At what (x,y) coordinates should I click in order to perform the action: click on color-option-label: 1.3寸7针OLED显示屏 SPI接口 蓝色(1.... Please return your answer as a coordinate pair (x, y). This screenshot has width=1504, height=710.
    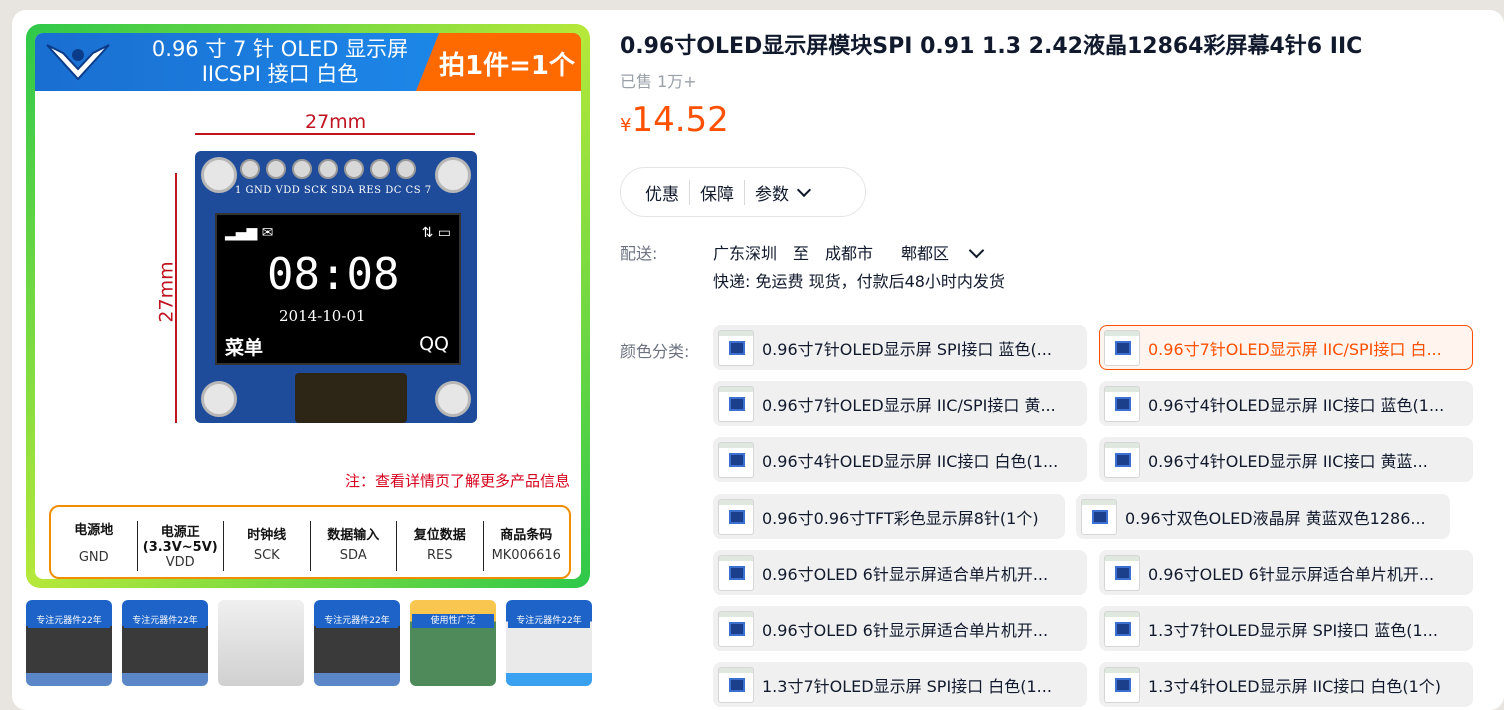
    Looking at the image, I should click on (1293, 630).